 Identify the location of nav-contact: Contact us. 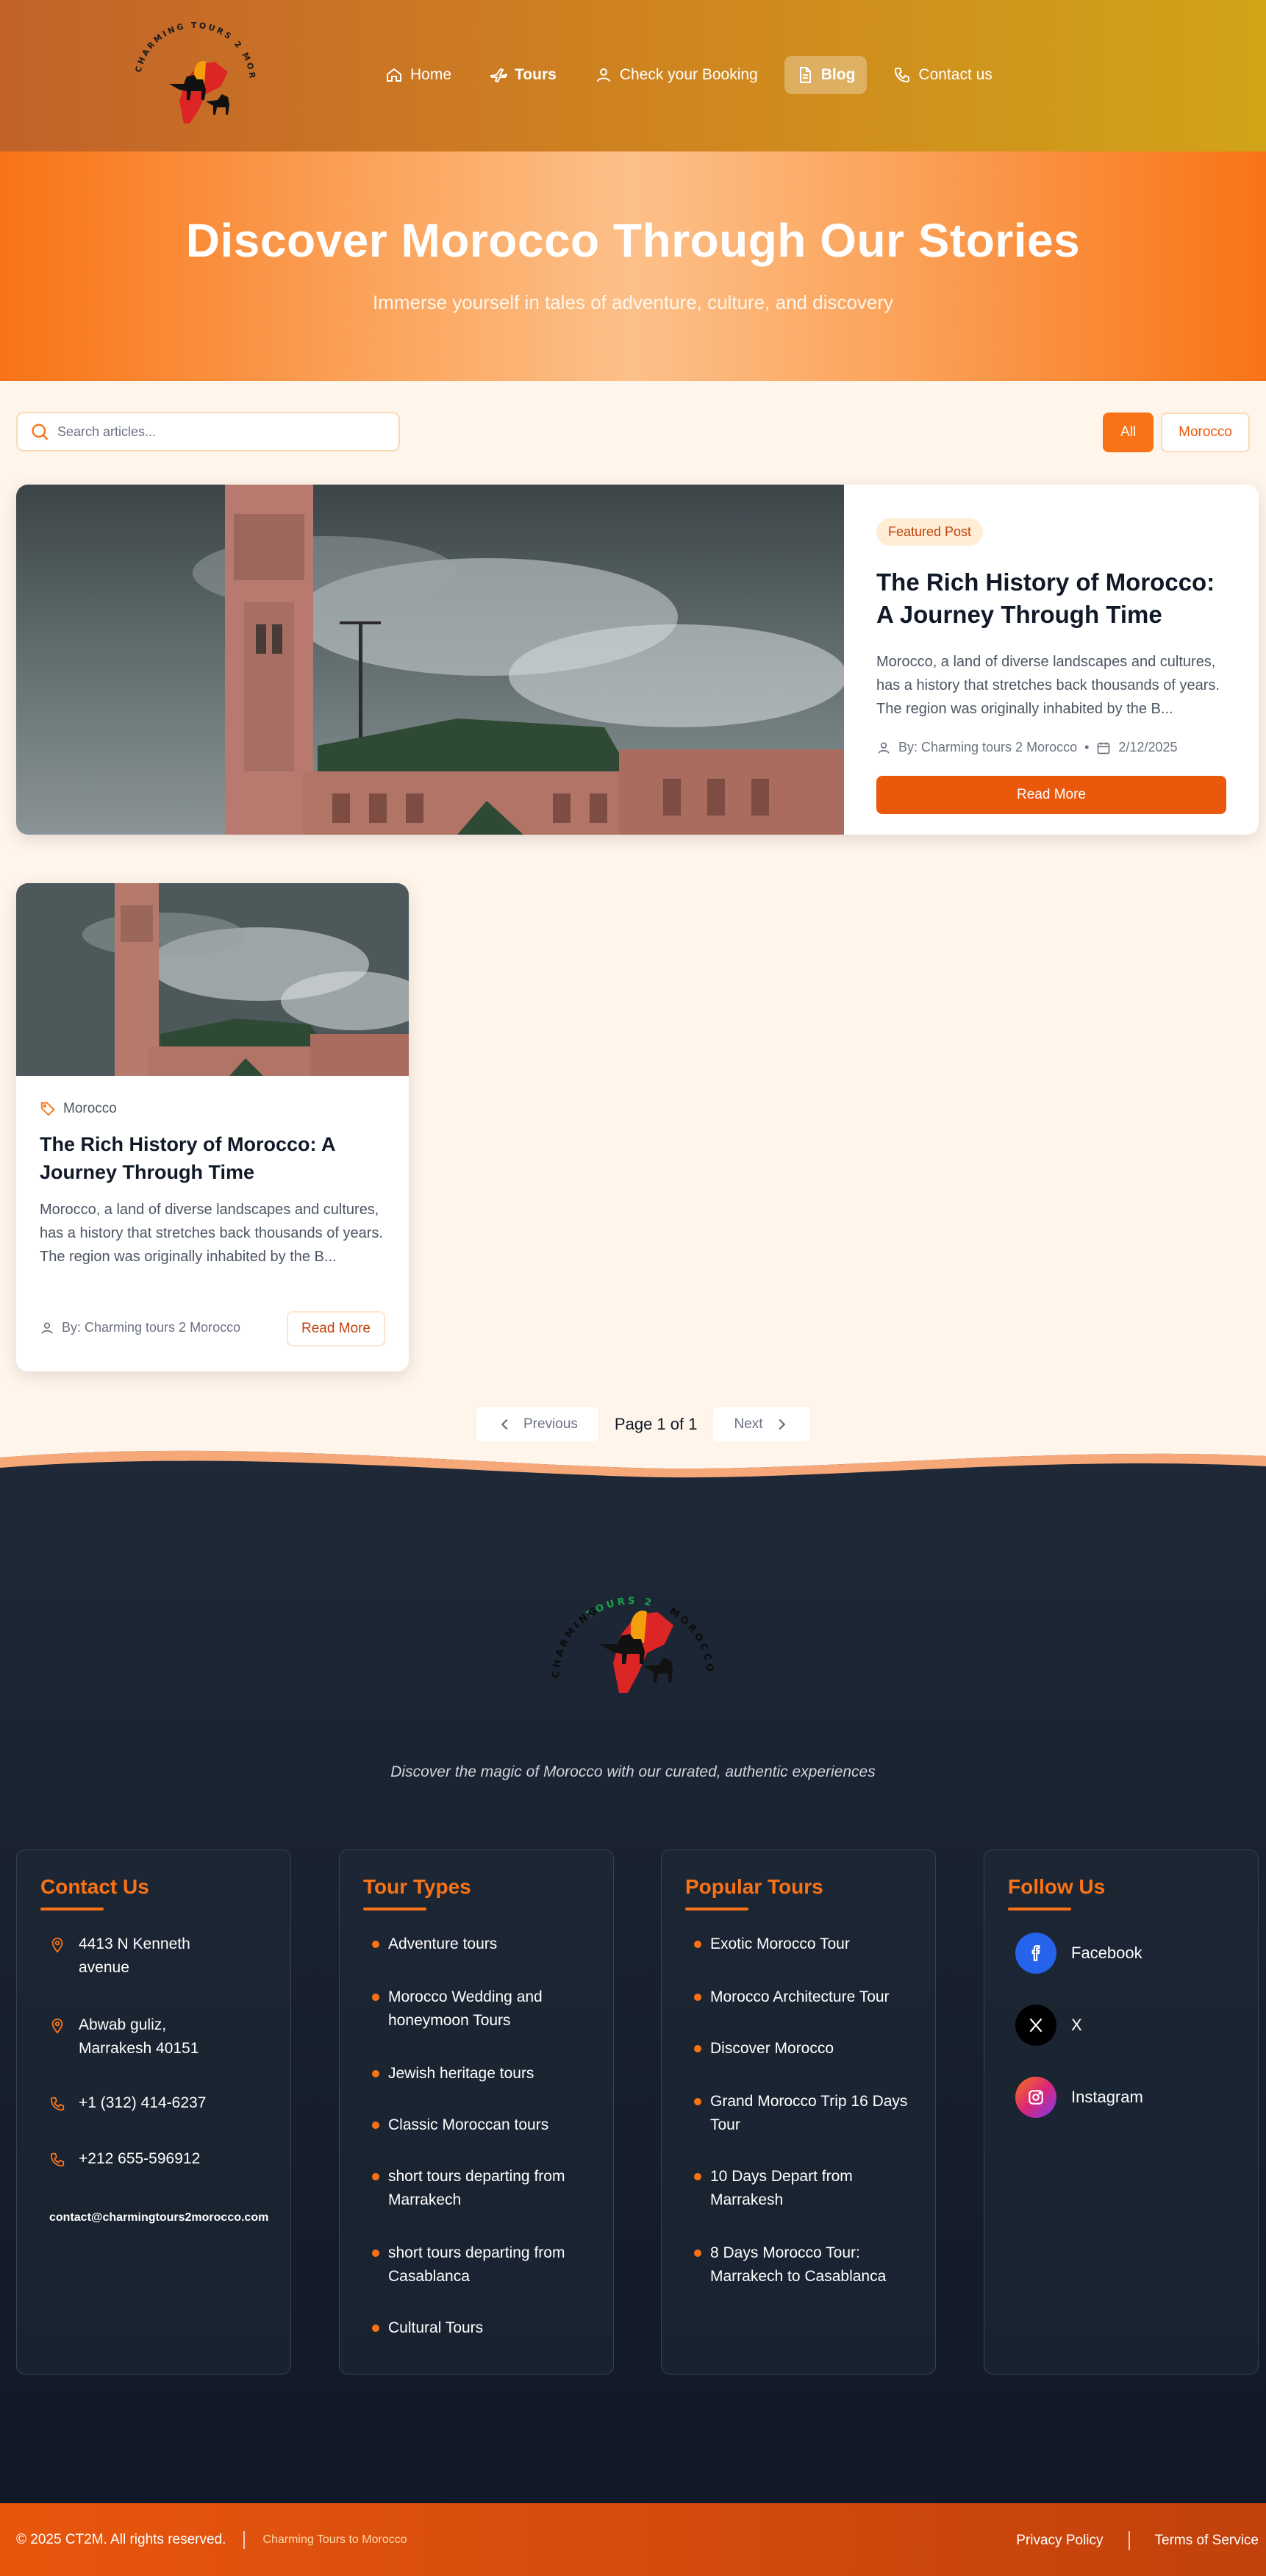
(942, 75).